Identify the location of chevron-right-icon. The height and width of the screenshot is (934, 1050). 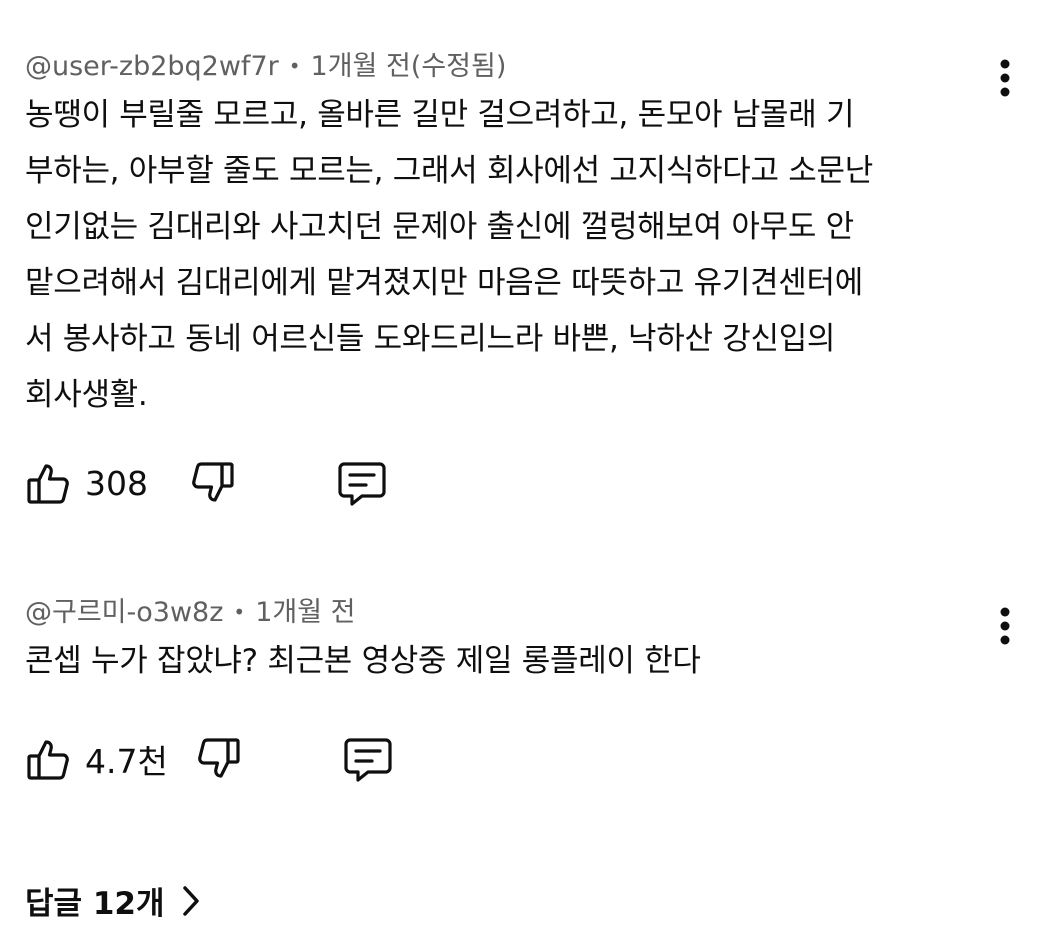
(190, 900).